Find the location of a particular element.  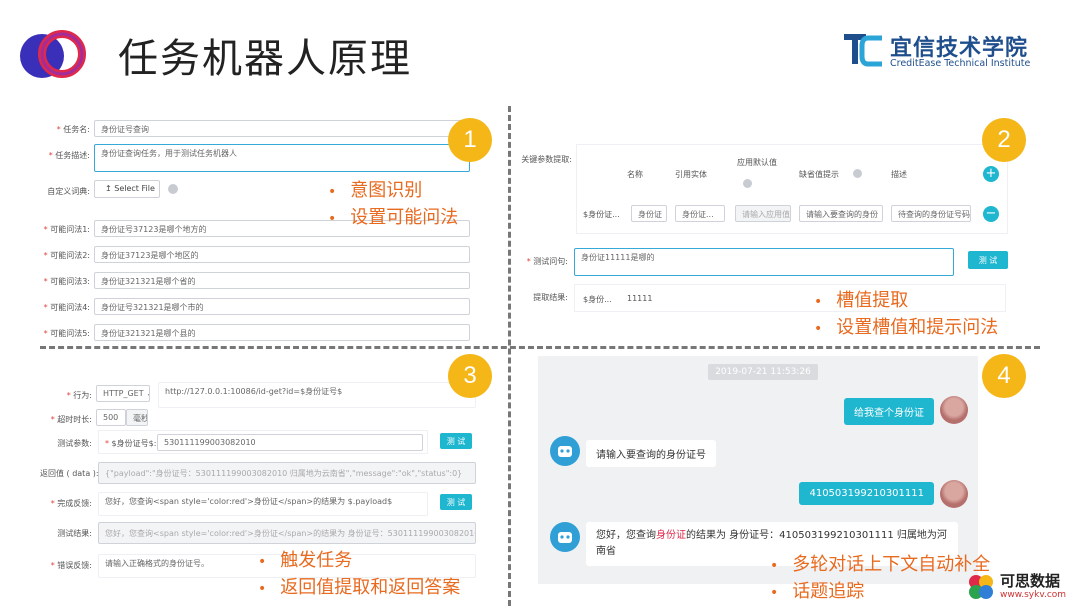

param-value-input: 530111199003082010 is located at coordinates (290, 442).